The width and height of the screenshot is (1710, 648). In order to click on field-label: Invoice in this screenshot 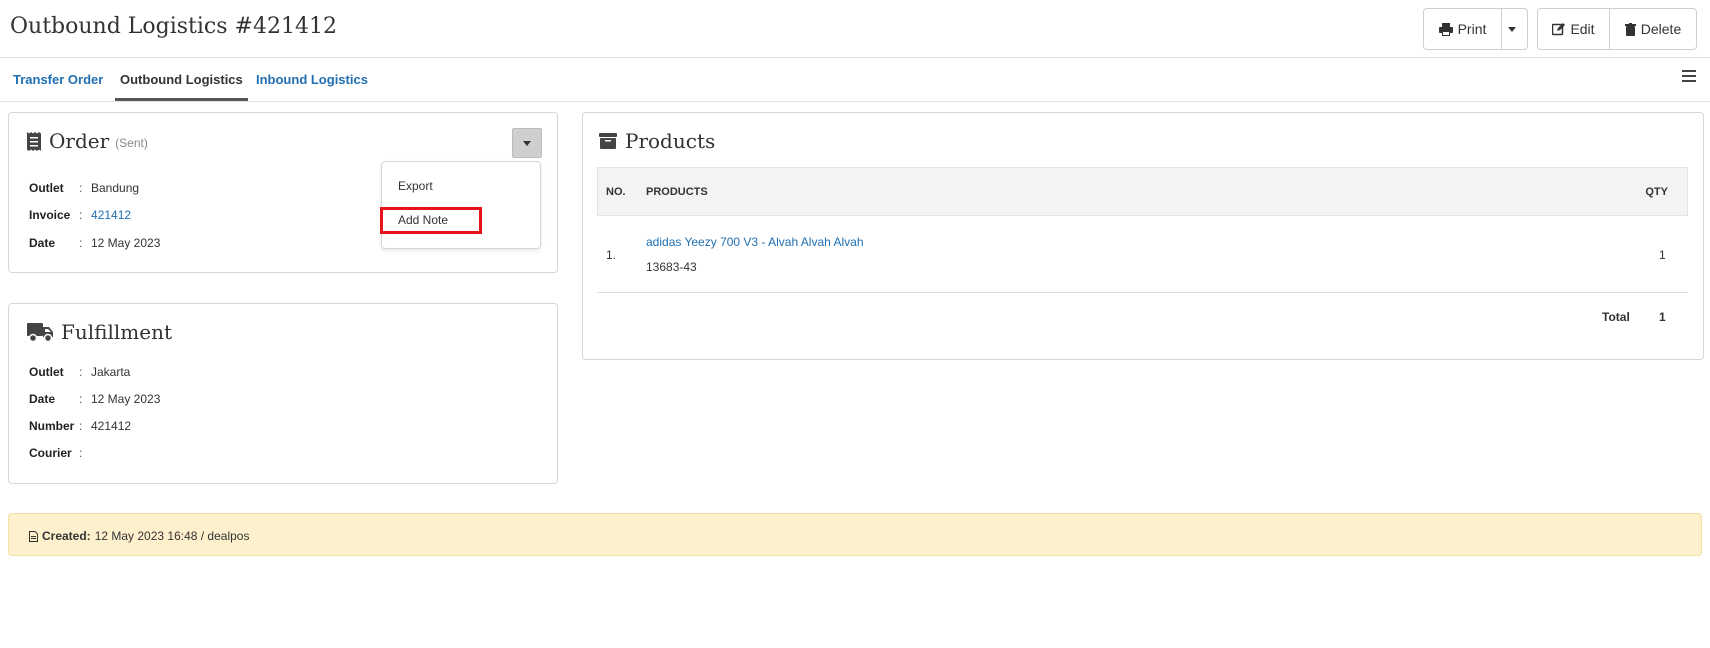, I will do `click(50, 215)`.